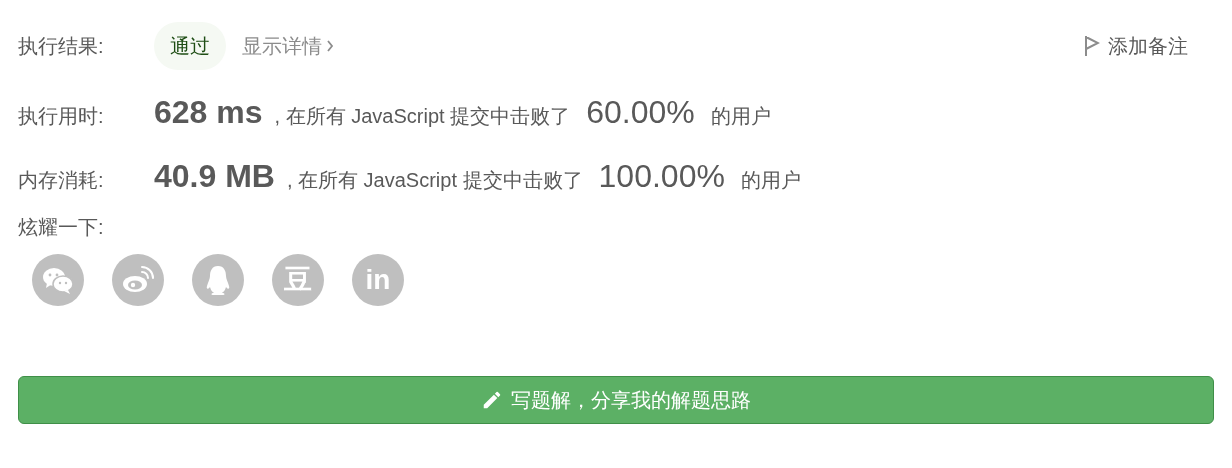 The image size is (1232, 468). I want to click on stat-percent: 100.00%, so click(661, 176).